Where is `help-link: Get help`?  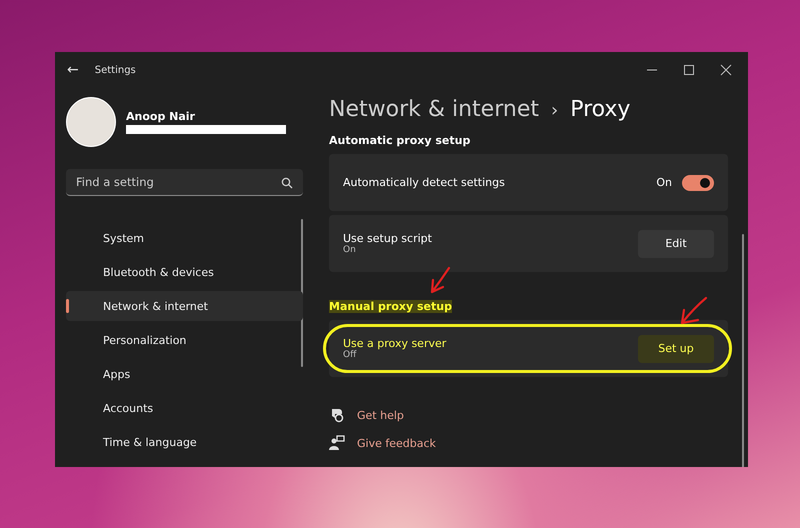 help-link: Get help is located at coordinates (380, 415).